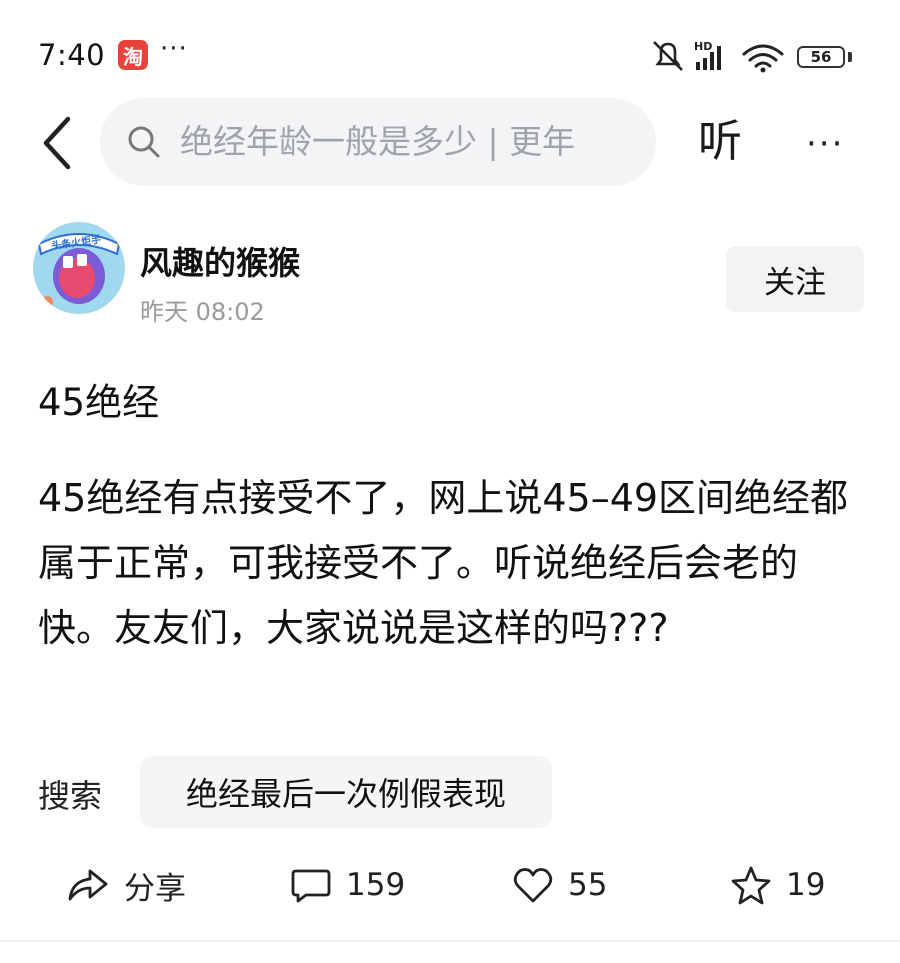 Image resolution: width=900 pixels, height=963 pixels. What do you see at coordinates (718, 56) in the screenshot?
I see `status-icons: HD` at bounding box center [718, 56].